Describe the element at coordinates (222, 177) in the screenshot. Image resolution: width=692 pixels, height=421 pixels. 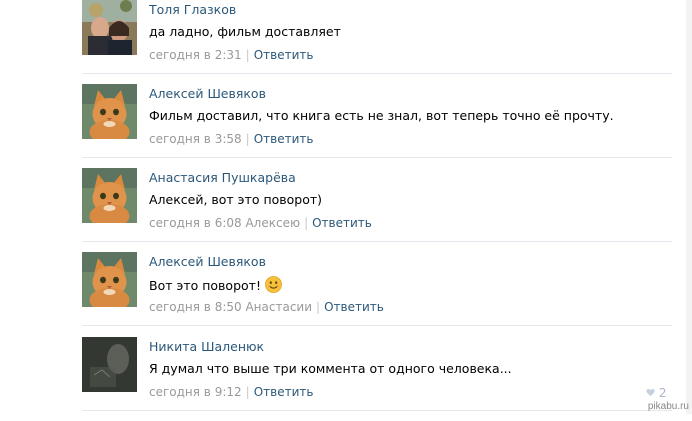
I see `comment-author: Анастасия Пушкарёва` at that location.